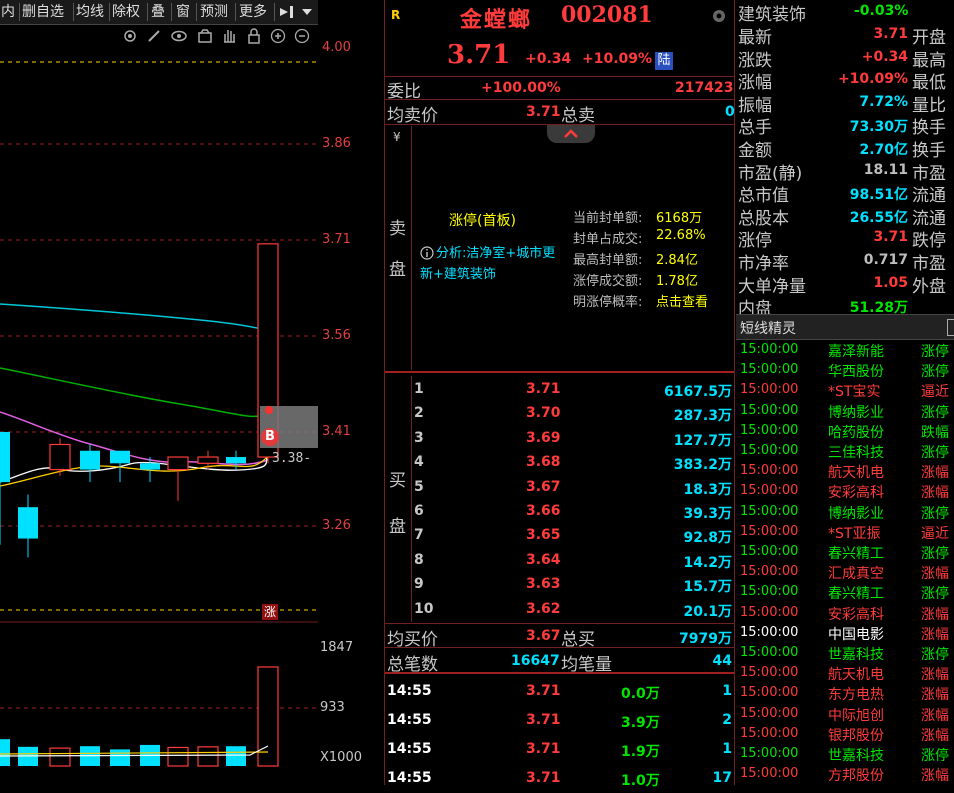  What do you see at coordinates (571, 134) in the screenshot?
I see `collapse-tab` at bounding box center [571, 134].